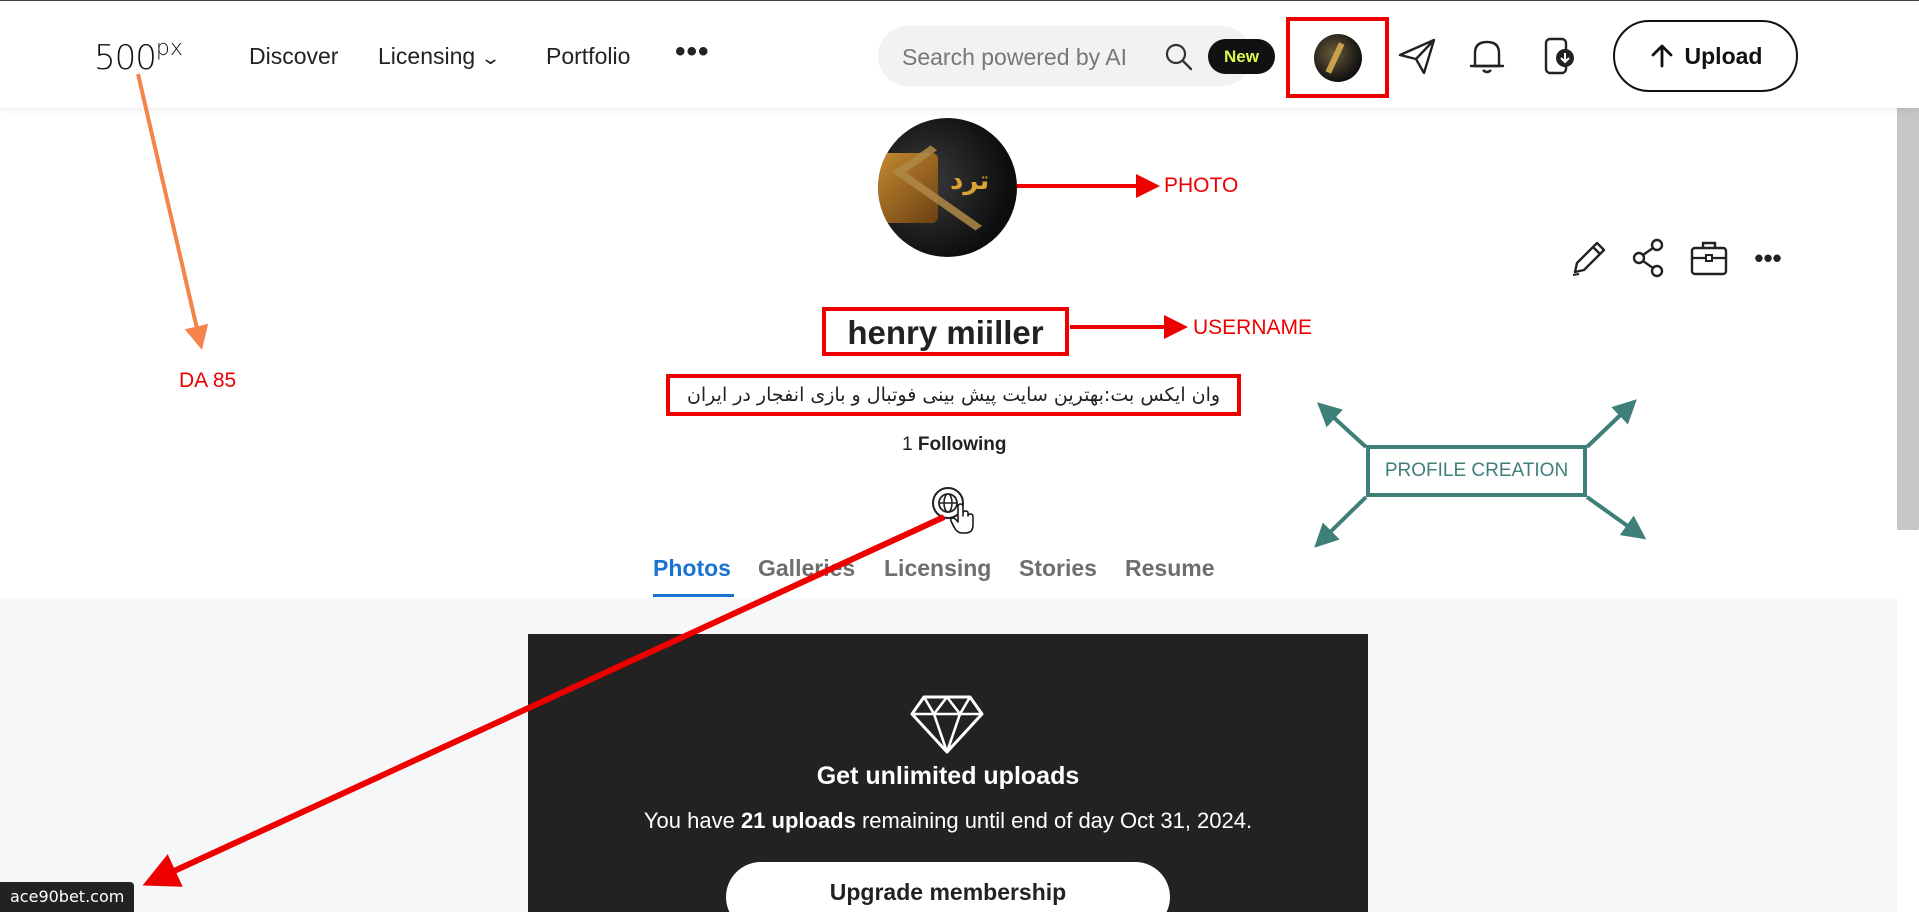 This screenshot has height=912, width=1919. What do you see at coordinates (1014, 57) in the screenshot?
I see `search-input: Search powered by AI` at bounding box center [1014, 57].